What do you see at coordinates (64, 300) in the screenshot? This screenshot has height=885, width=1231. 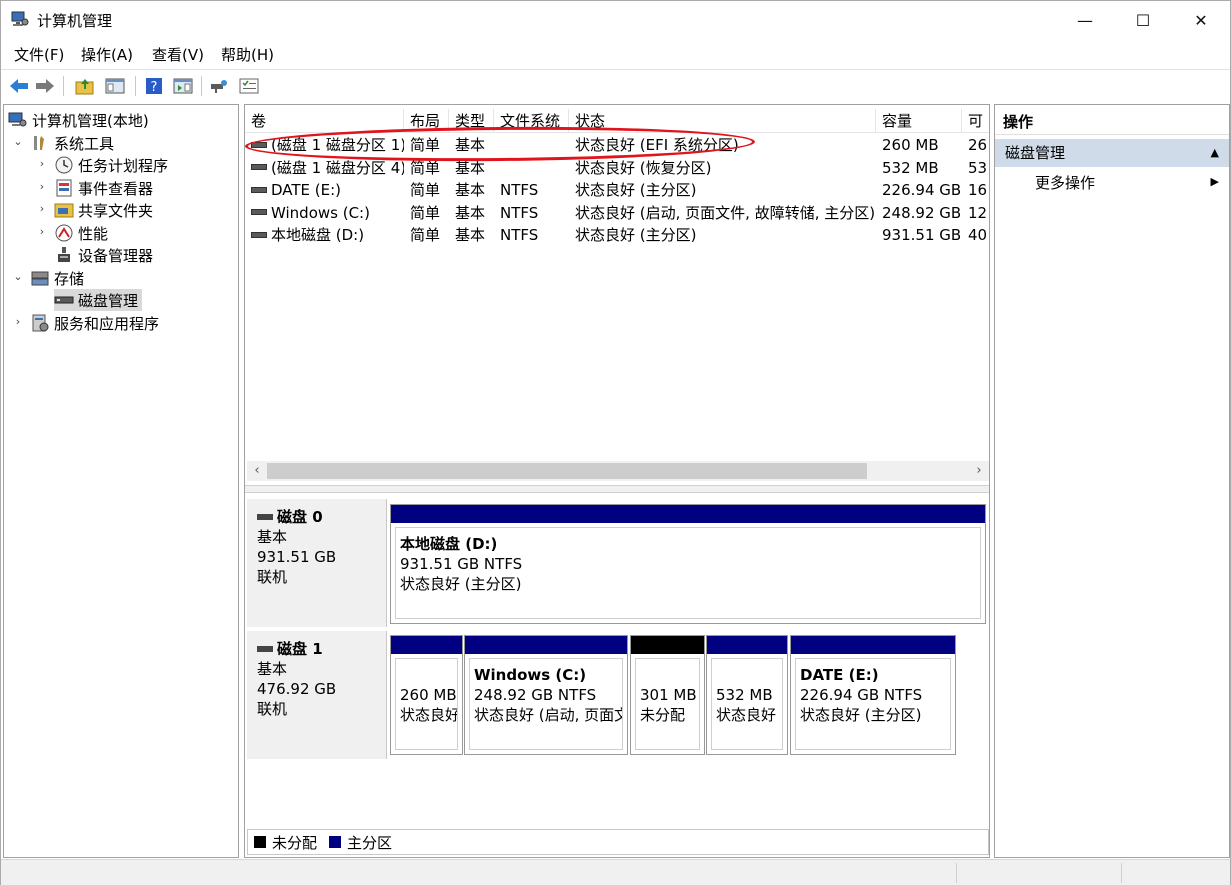 I see `disk-icon` at bounding box center [64, 300].